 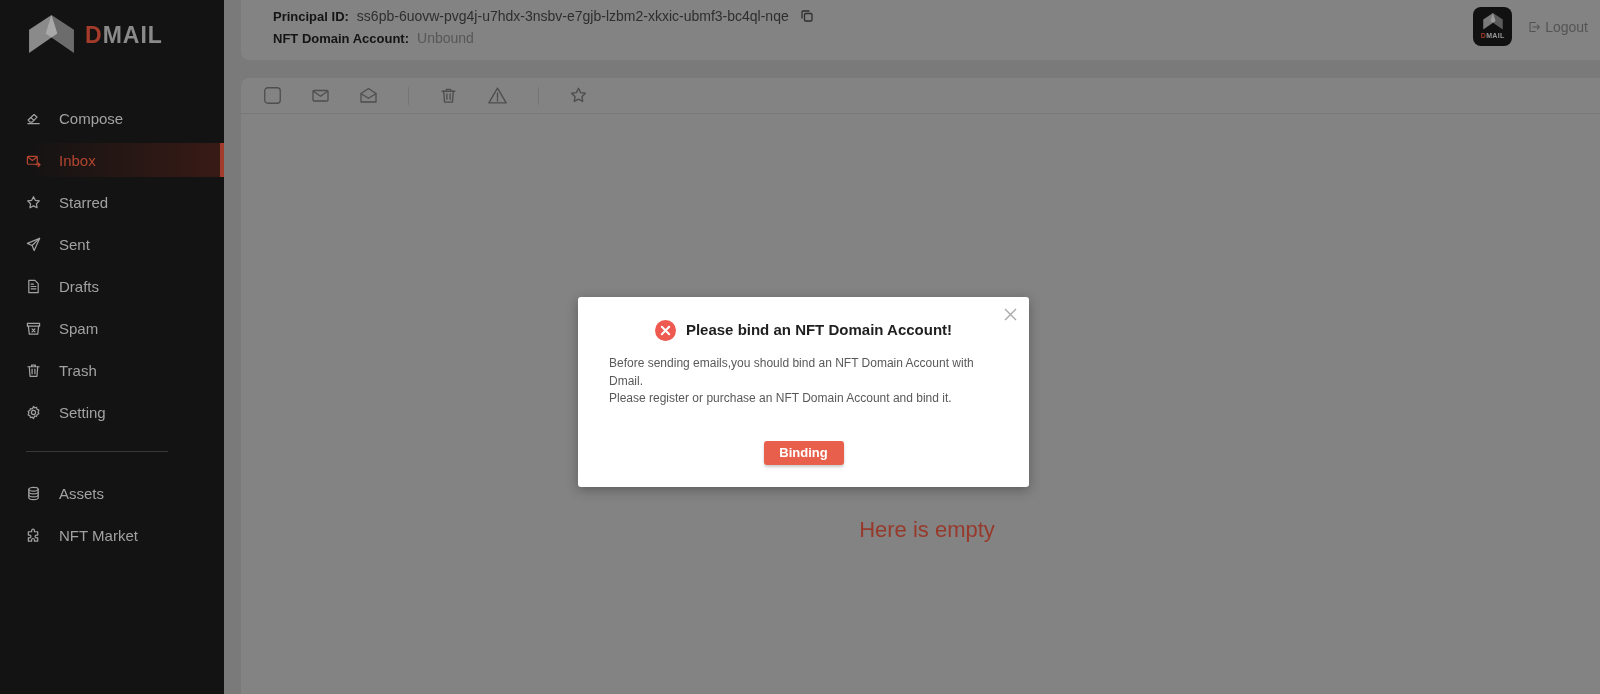 I want to click on copy-icon, so click(x=806, y=16).